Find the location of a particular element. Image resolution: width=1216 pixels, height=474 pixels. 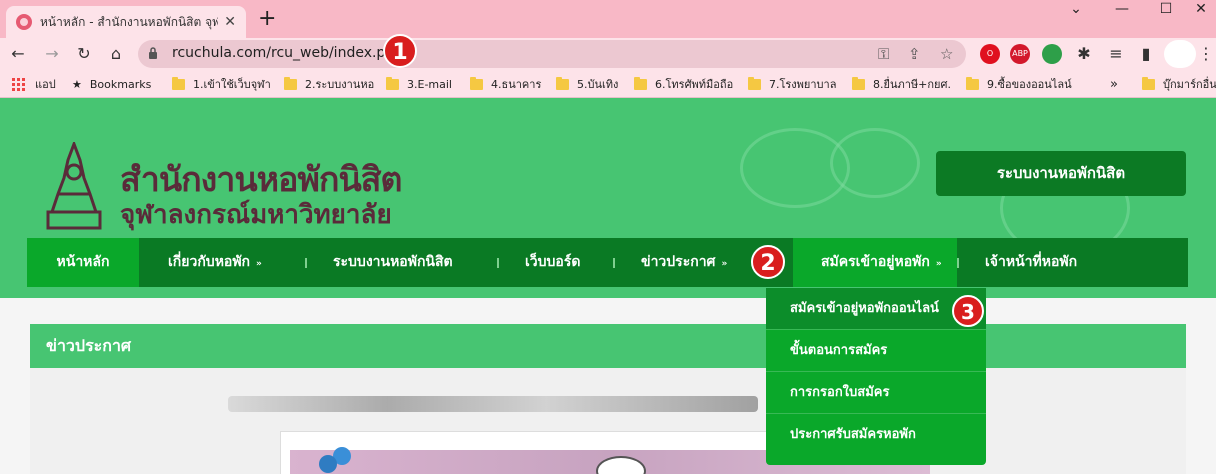

bookmark-folder-2: 2.ระบบงานหอ is located at coordinates (329, 84).